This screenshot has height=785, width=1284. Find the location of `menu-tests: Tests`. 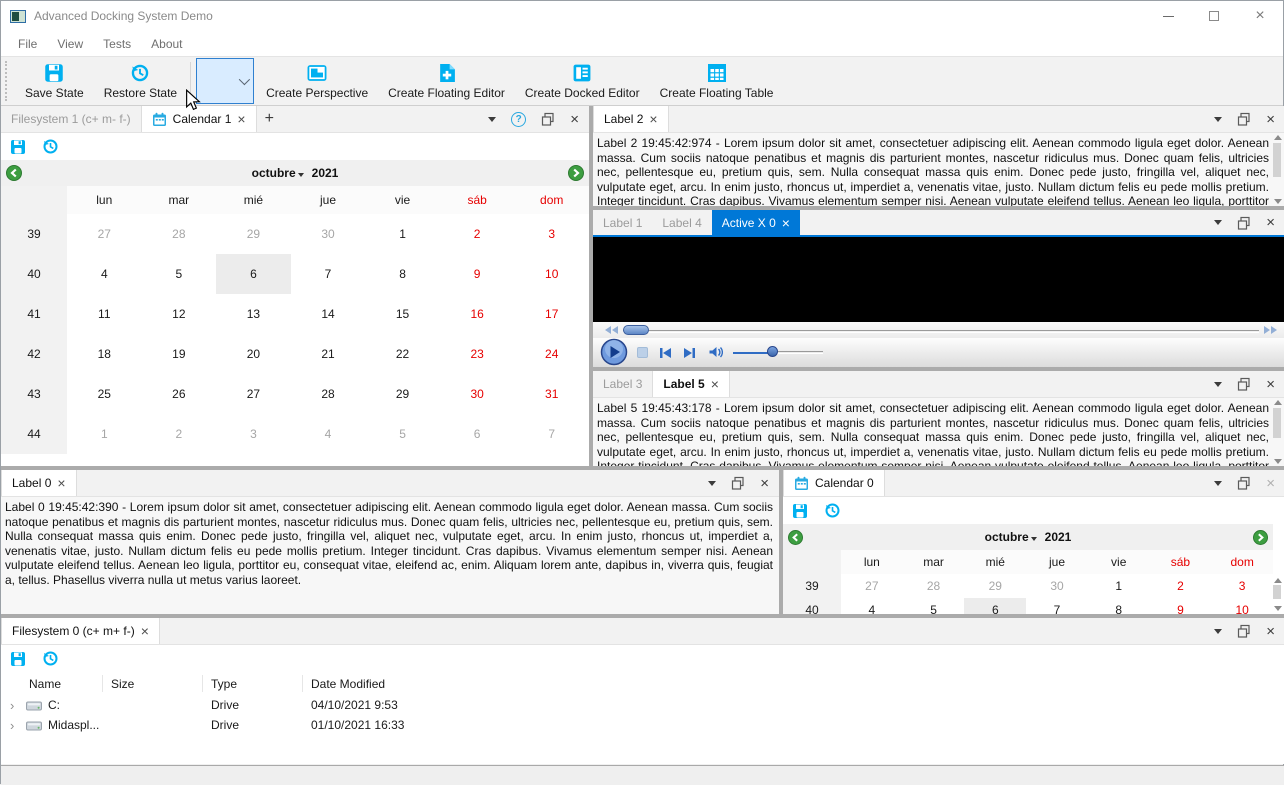

menu-tests: Tests is located at coordinates (117, 44).